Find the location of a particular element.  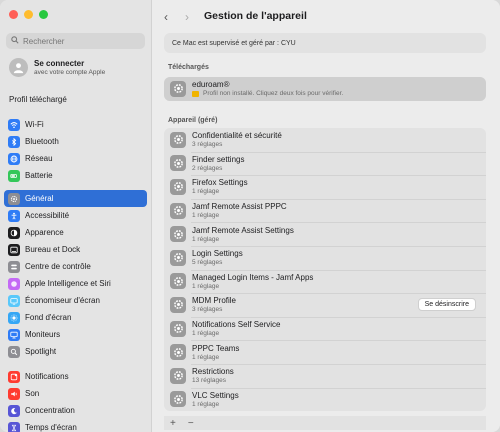

sidebar-item-appearance: Apparence is located at coordinates (75, 232).